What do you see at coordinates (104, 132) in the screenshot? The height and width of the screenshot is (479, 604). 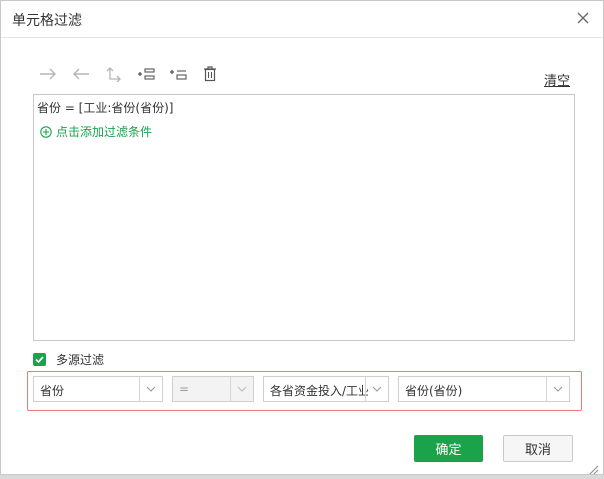 I see `add-condition-label: 点击添加过滤条件` at bounding box center [104, 132].